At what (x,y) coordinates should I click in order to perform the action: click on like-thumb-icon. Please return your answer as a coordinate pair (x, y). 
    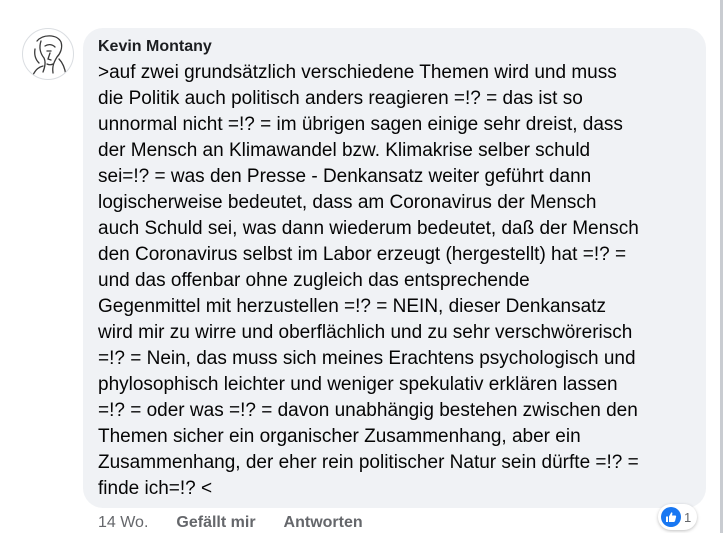
    Looking at the image, I should click on (671, 517).